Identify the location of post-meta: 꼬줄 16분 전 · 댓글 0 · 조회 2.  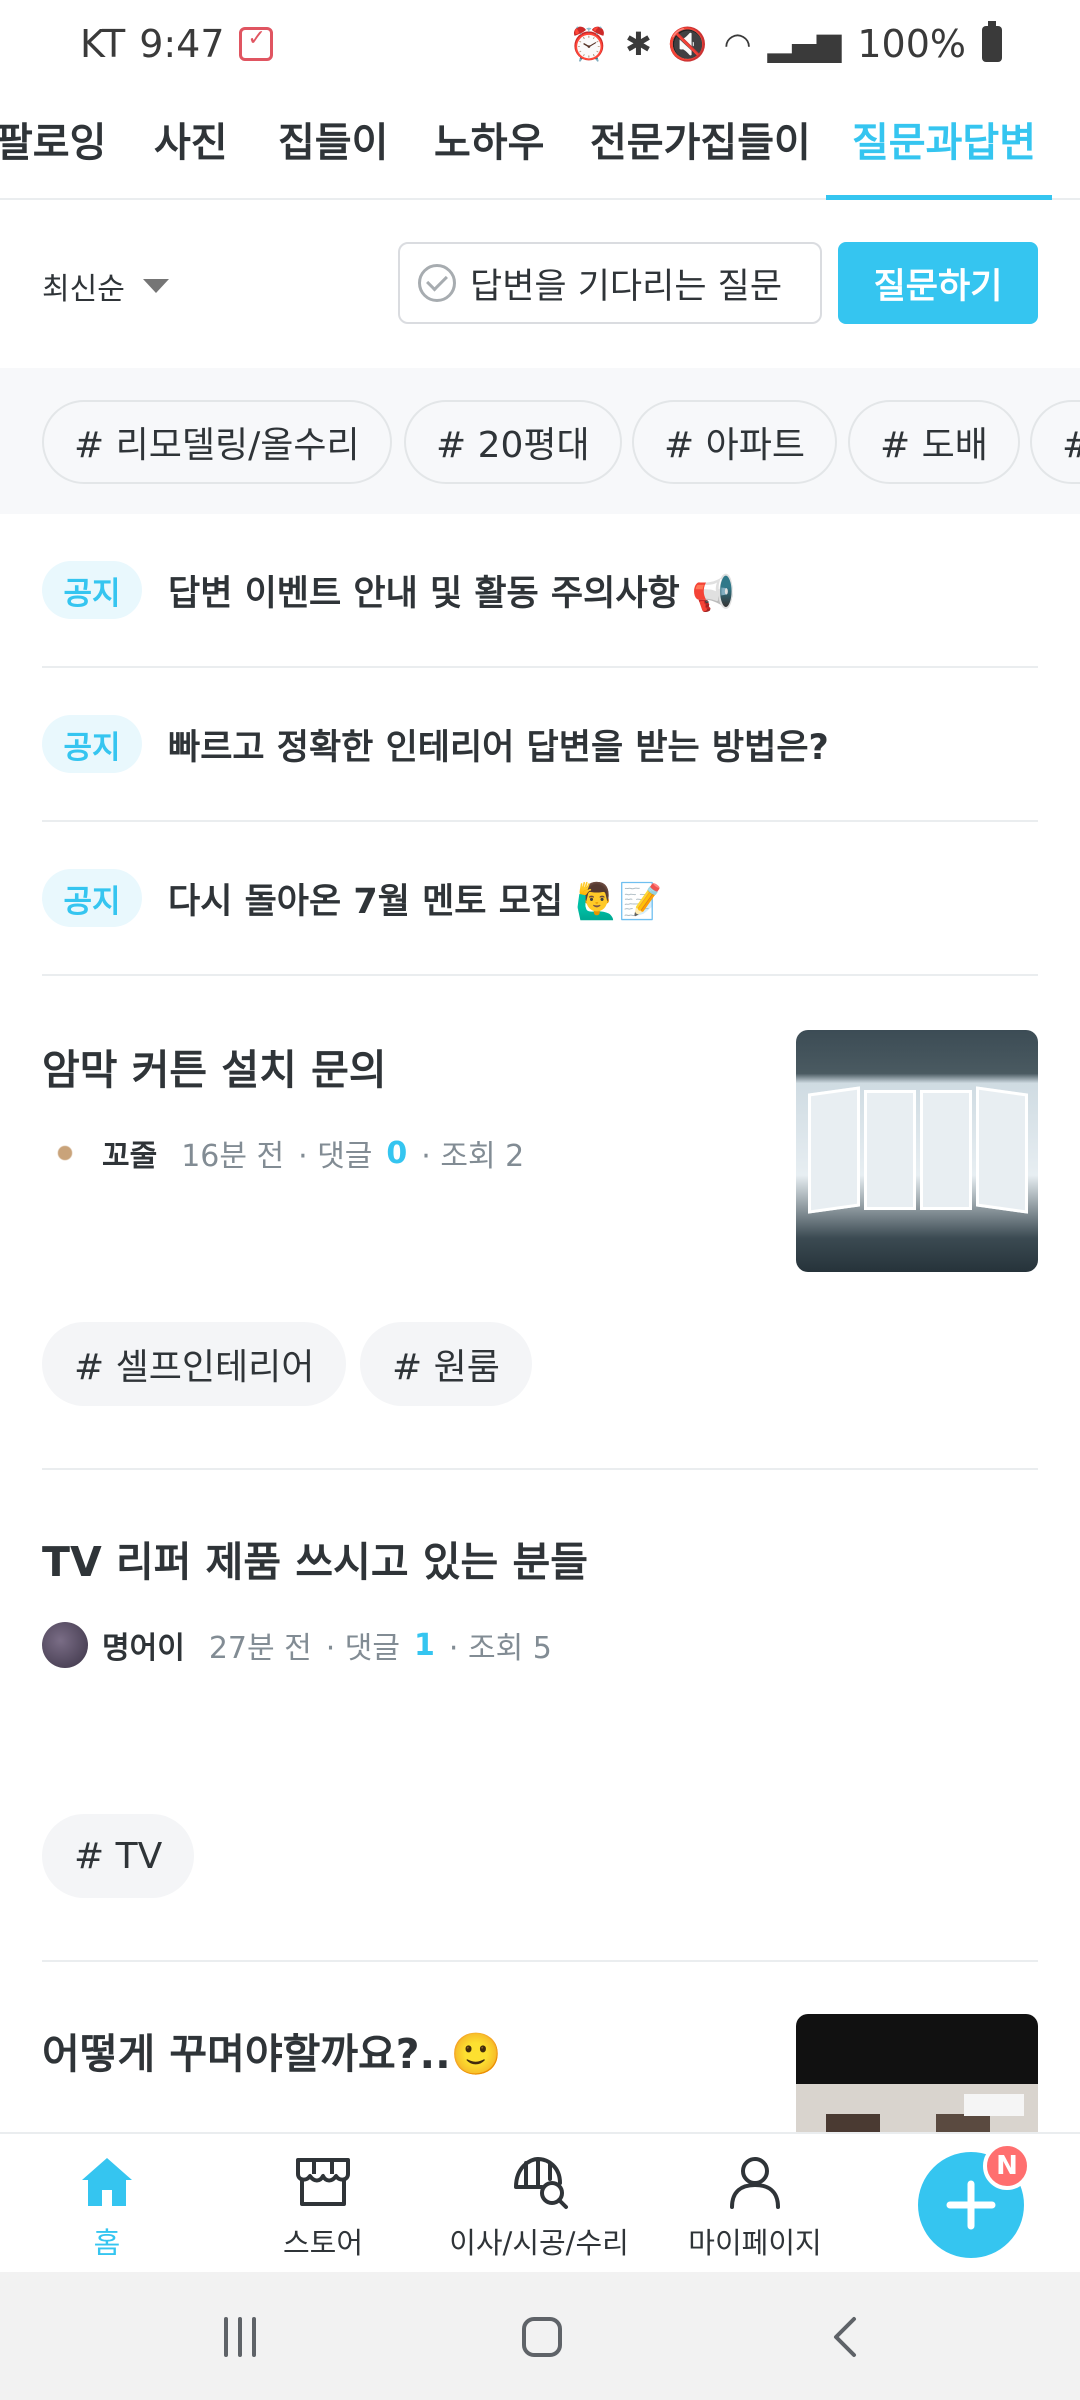
(283, 1153).